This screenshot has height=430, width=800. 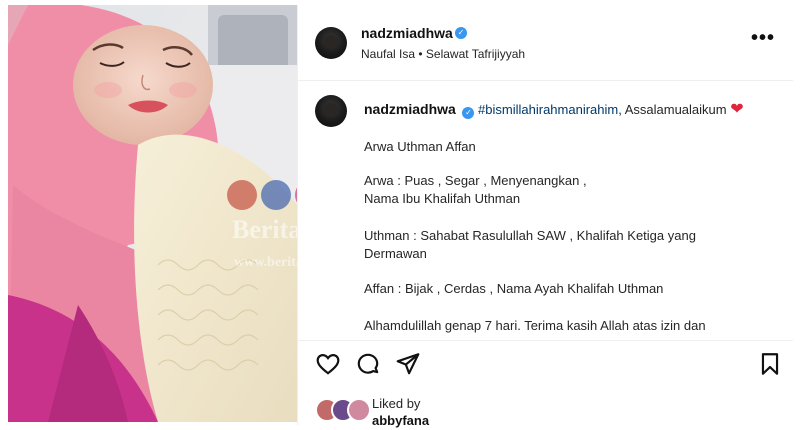 I want to click on caption-greeting: , Assalamualaikum, so click(x=672, y=109).